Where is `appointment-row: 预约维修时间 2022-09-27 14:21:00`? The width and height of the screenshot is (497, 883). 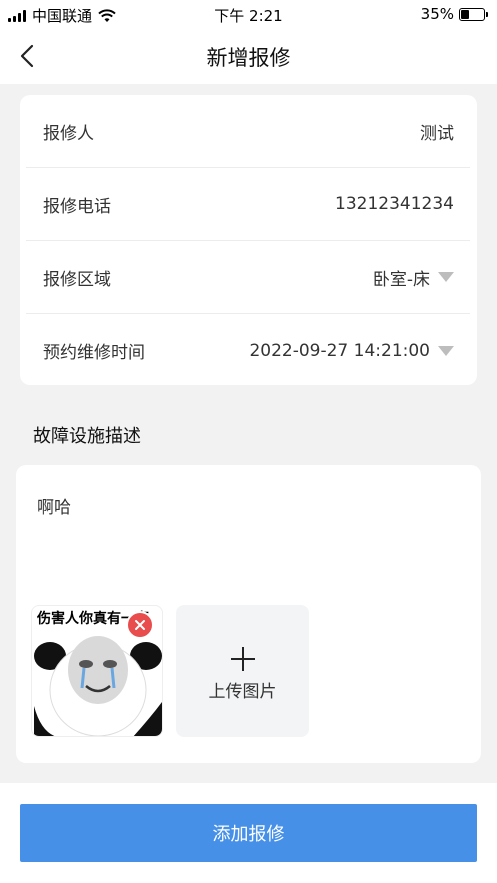
appointment-row: 预约维修时间 2022-09-27 14:21:00 is located at coordinates (248, 350).